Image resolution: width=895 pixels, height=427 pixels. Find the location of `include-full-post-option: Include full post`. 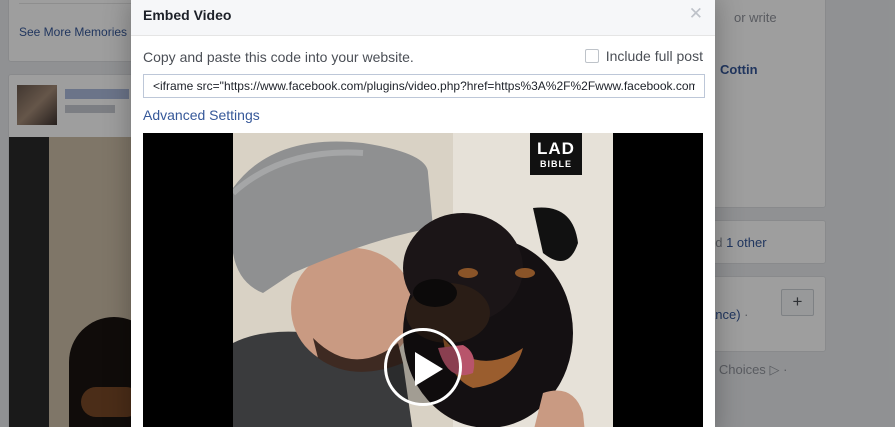

include-full-post-option: Include full post is located at coordinates (643, 56).